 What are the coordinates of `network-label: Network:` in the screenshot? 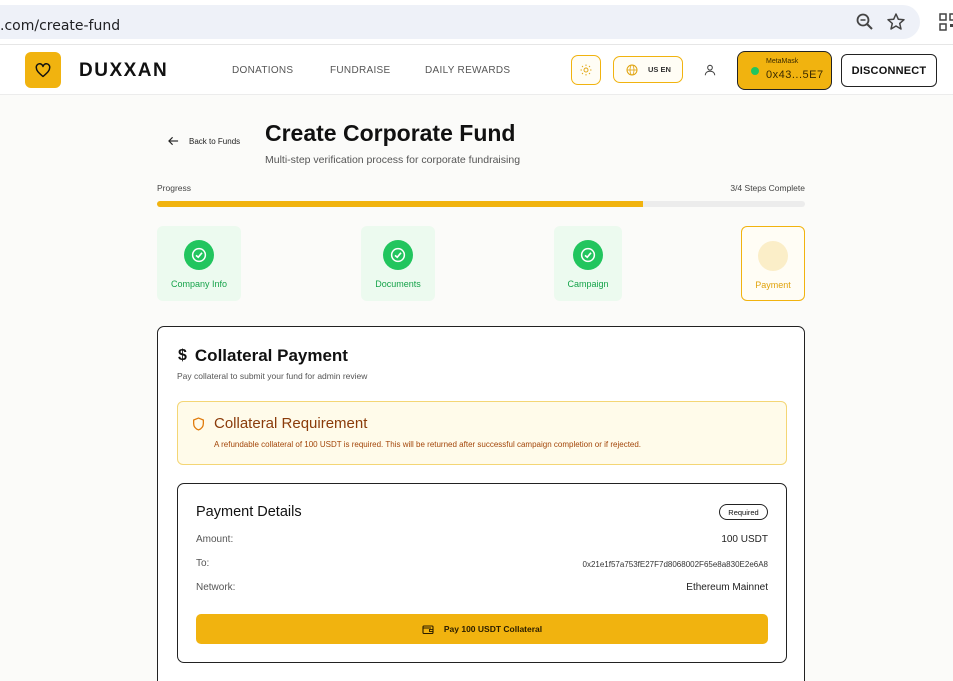 It's located at (216, 587).